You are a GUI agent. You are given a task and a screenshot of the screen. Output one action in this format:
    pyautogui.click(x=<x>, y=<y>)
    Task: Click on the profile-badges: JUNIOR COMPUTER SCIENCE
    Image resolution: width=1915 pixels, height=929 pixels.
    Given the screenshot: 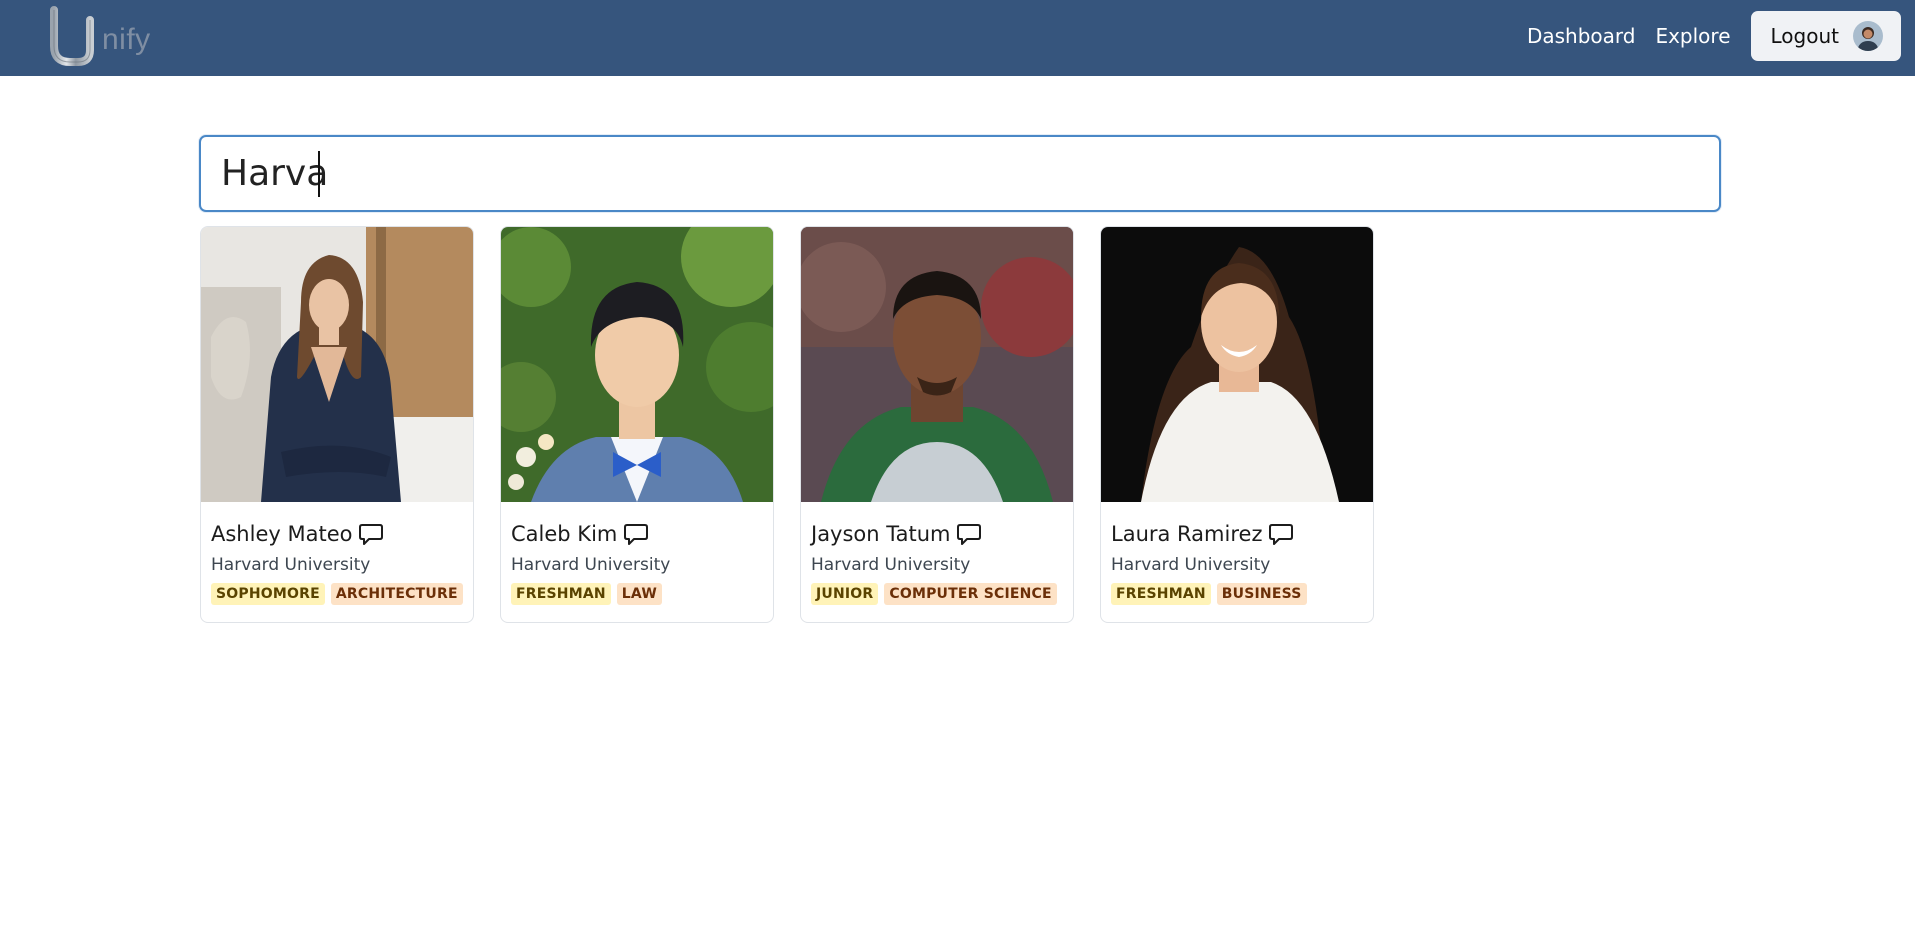 What is the action you would take?
    pyautogui.click(x=937, y=594)
    